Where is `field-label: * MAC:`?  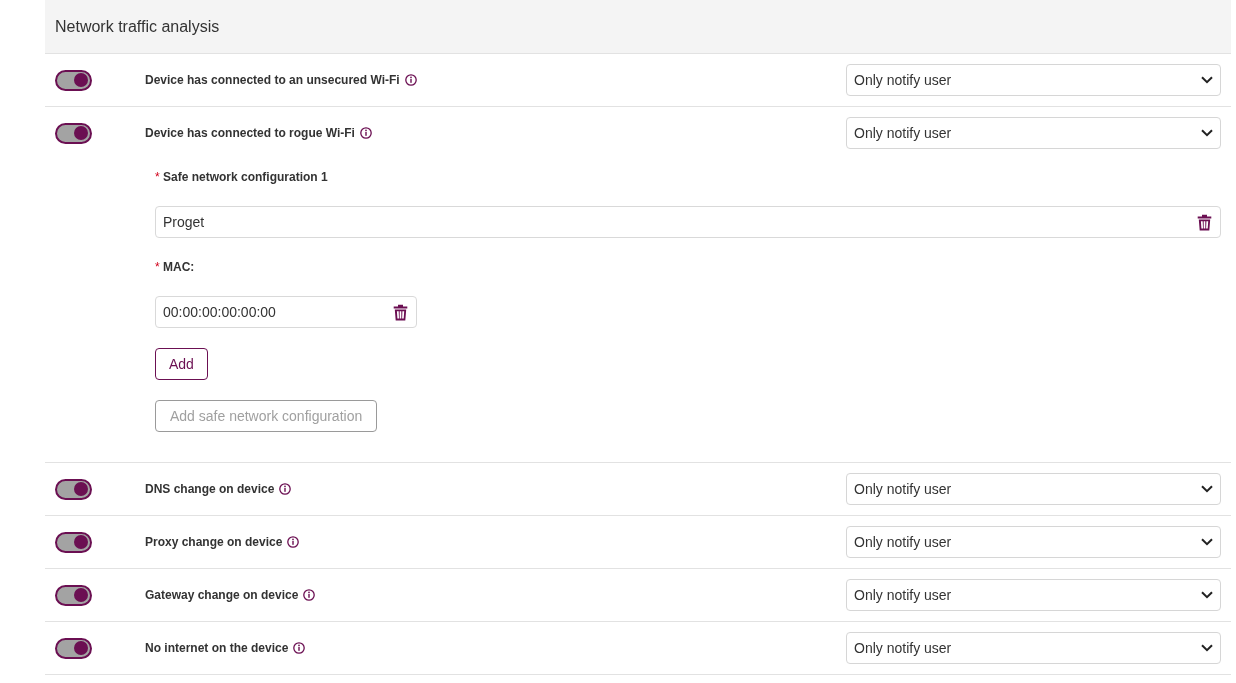
field-label: * MAC: is located at coordinates (175, 267).